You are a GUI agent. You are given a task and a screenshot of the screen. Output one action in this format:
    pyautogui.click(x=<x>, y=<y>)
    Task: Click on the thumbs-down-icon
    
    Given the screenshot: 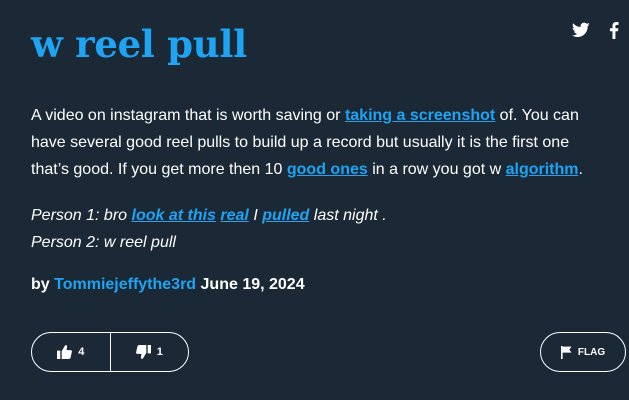 What is the action you would take?
    pyautogui.click(x=143, y=352)
    